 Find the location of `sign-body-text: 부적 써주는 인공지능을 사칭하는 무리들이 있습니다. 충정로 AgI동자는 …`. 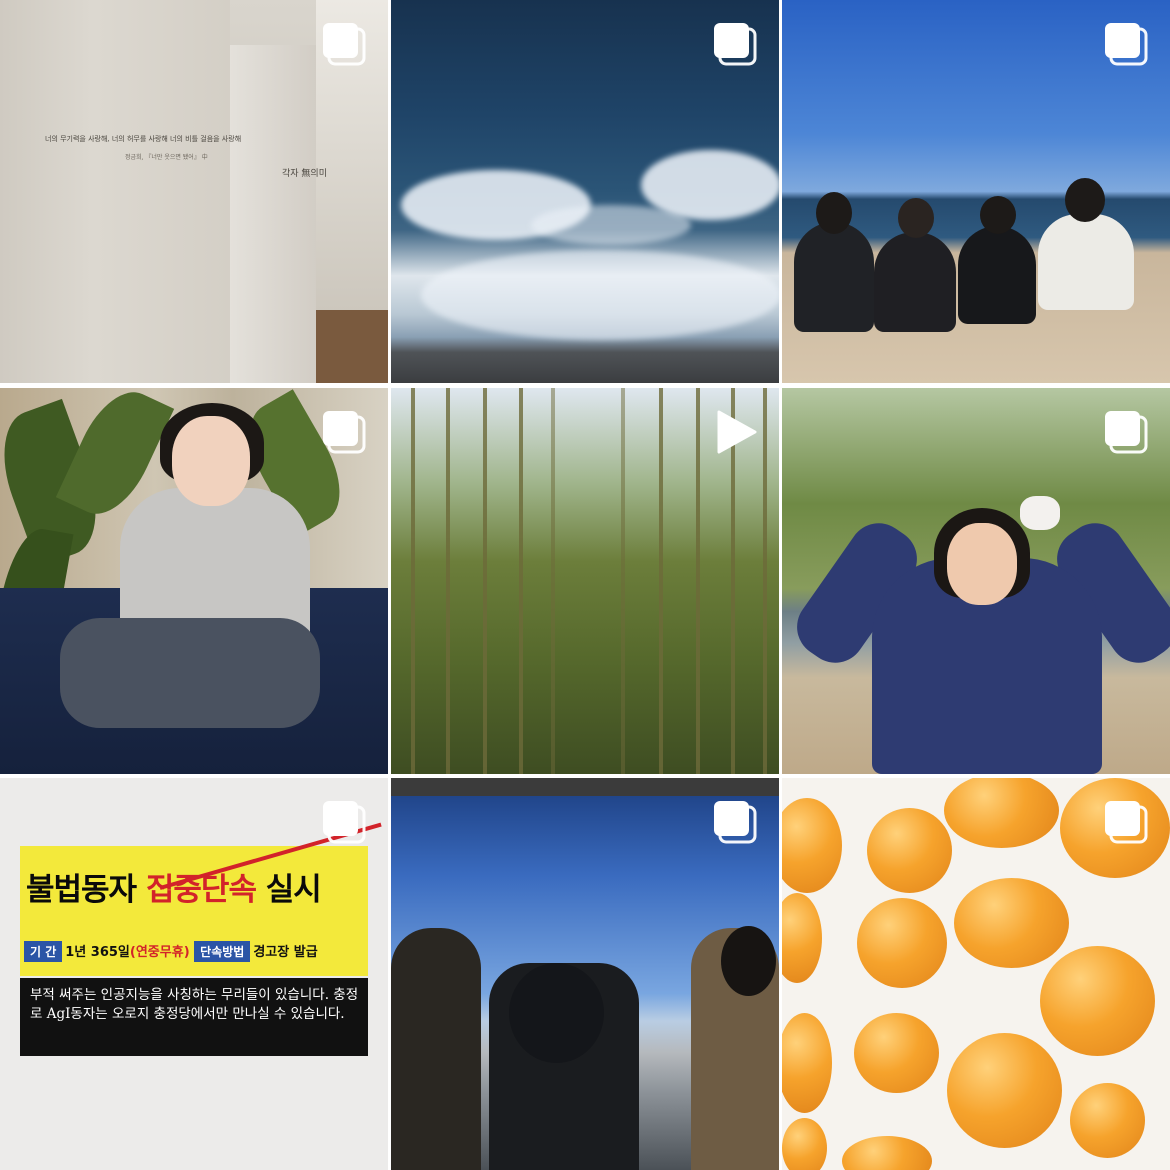

sign-body-text: 부적 써주는 인공지능을 사칭하는 무리들이 있습니다. 충정로 AgI동자는 … is located at coordinates (194, 1004).